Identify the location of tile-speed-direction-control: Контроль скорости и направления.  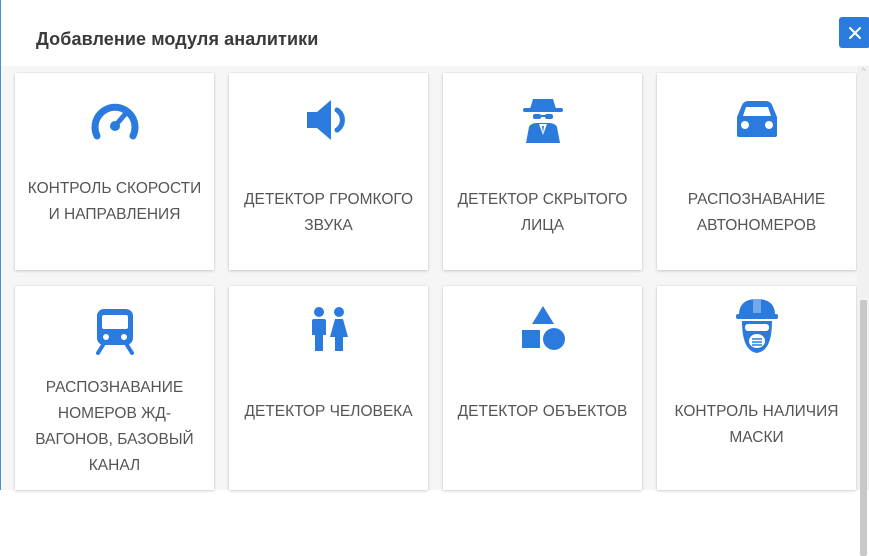
(114, 171).